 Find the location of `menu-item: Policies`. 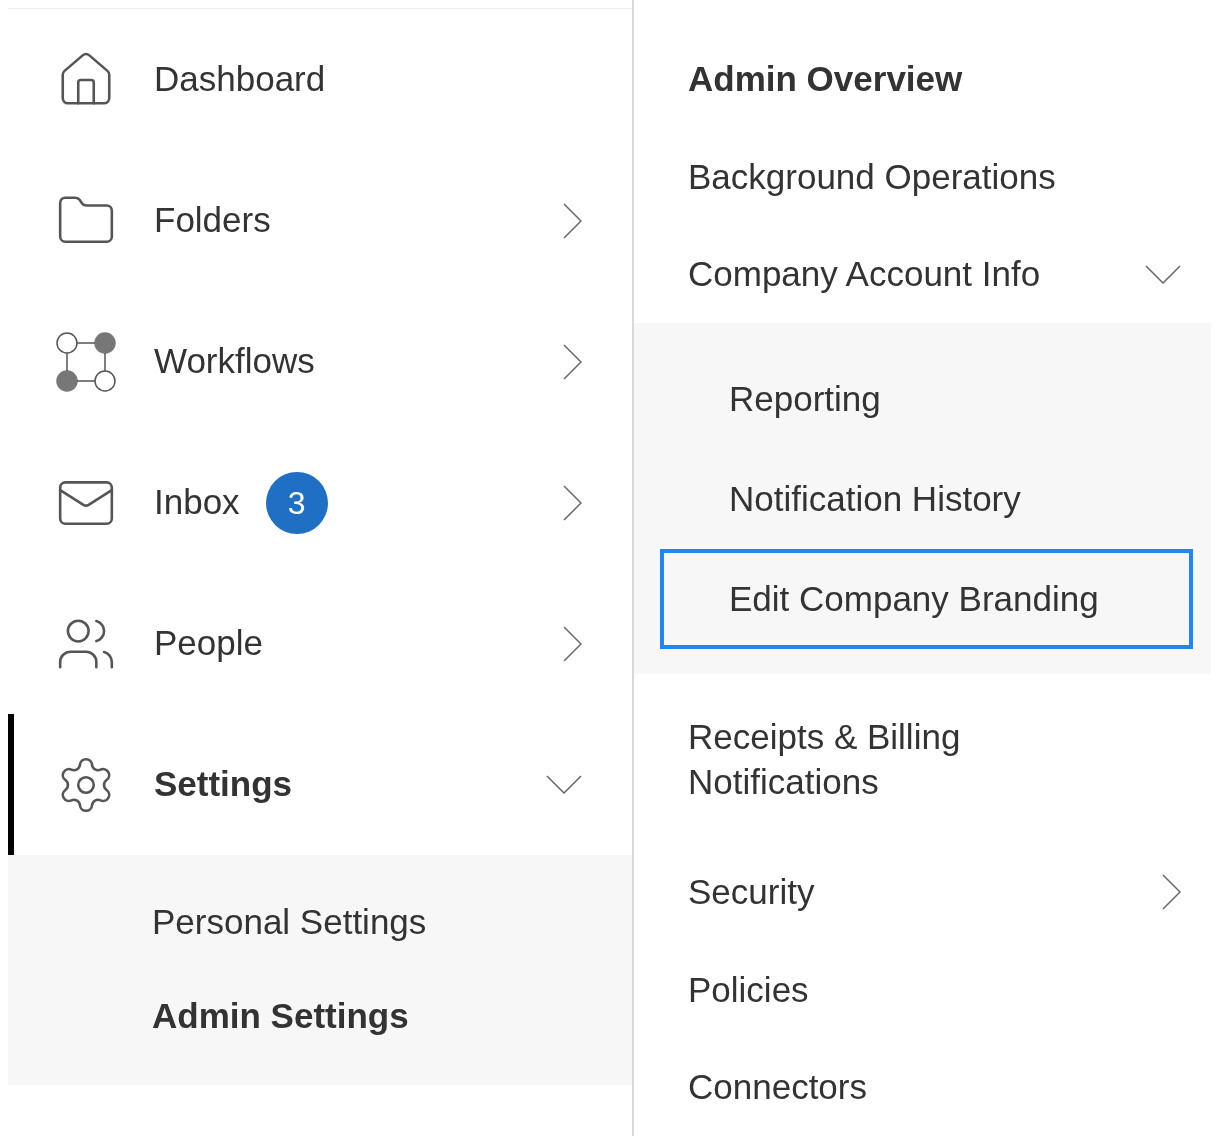

menu-item: Policies is located at coordinates (922, 990).